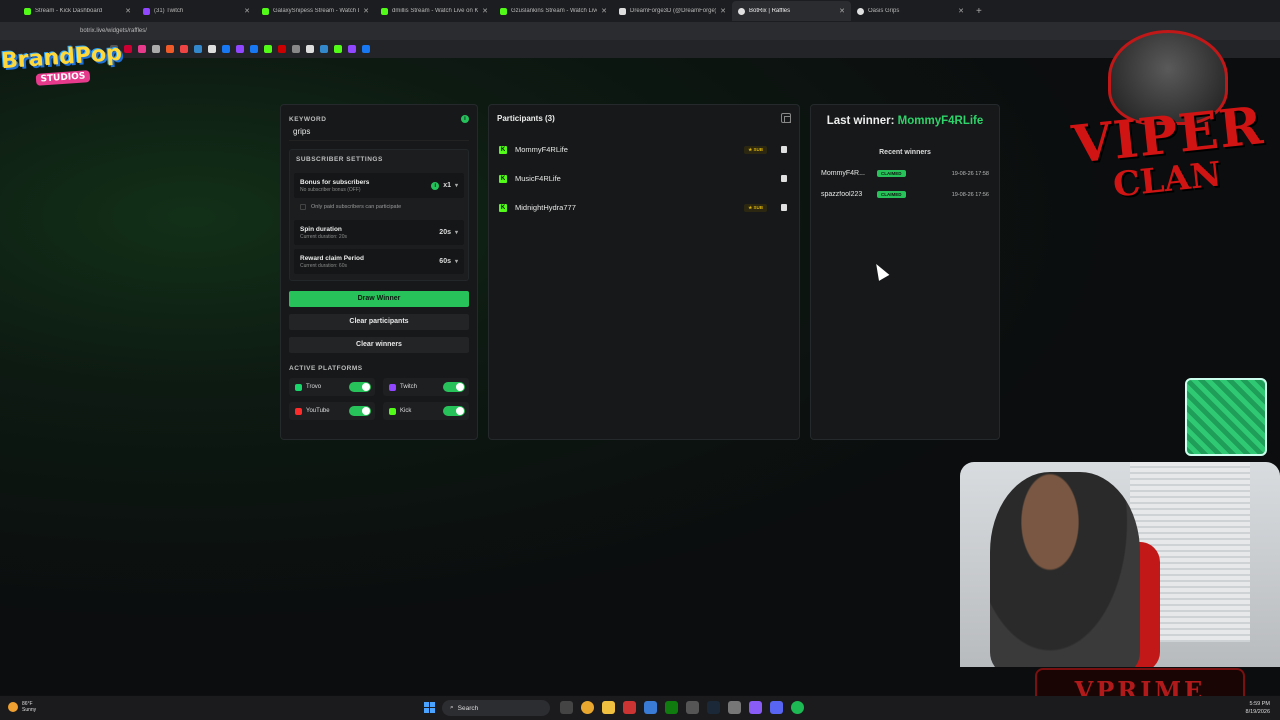 The height and width of the screenshot is (720, 1280). What do you see at coordinates (910, 11) in the screenshot?
I see `browser-tab: Oasis Grips ✕` at bounding box center [910, 11].